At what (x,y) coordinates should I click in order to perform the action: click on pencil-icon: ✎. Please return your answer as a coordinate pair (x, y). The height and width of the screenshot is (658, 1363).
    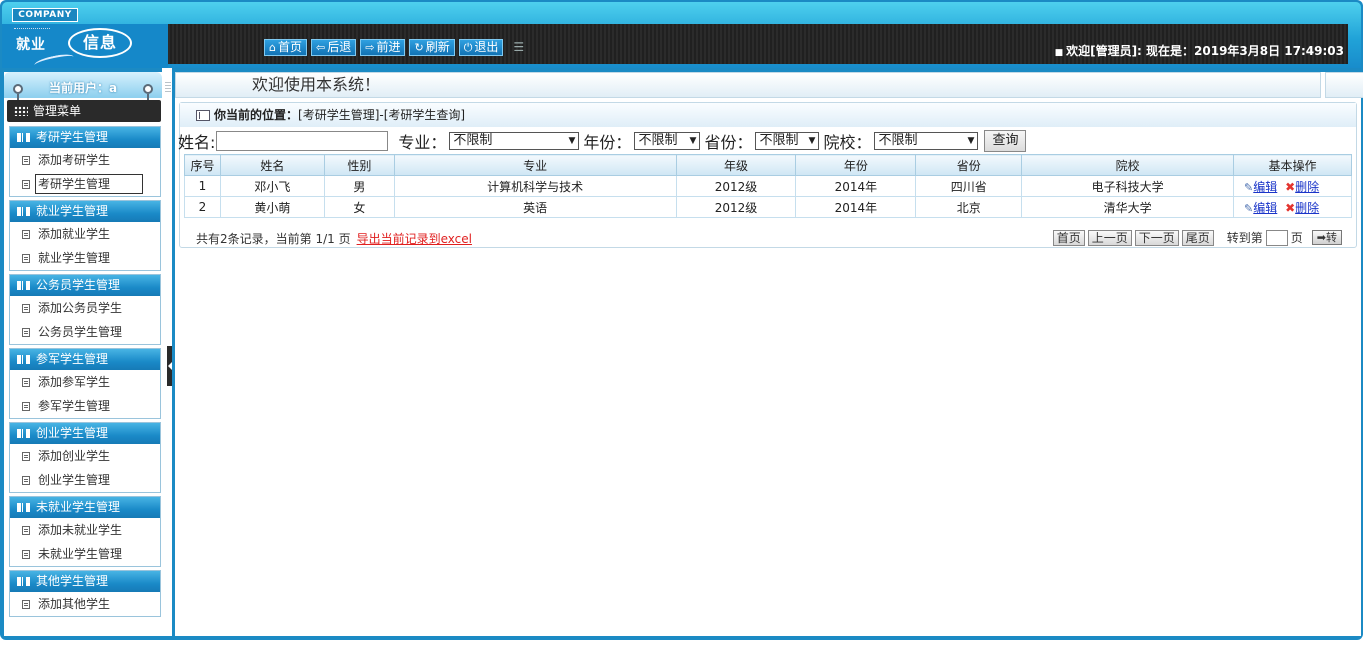
    Looking at the image, I should click on (1249, 208).